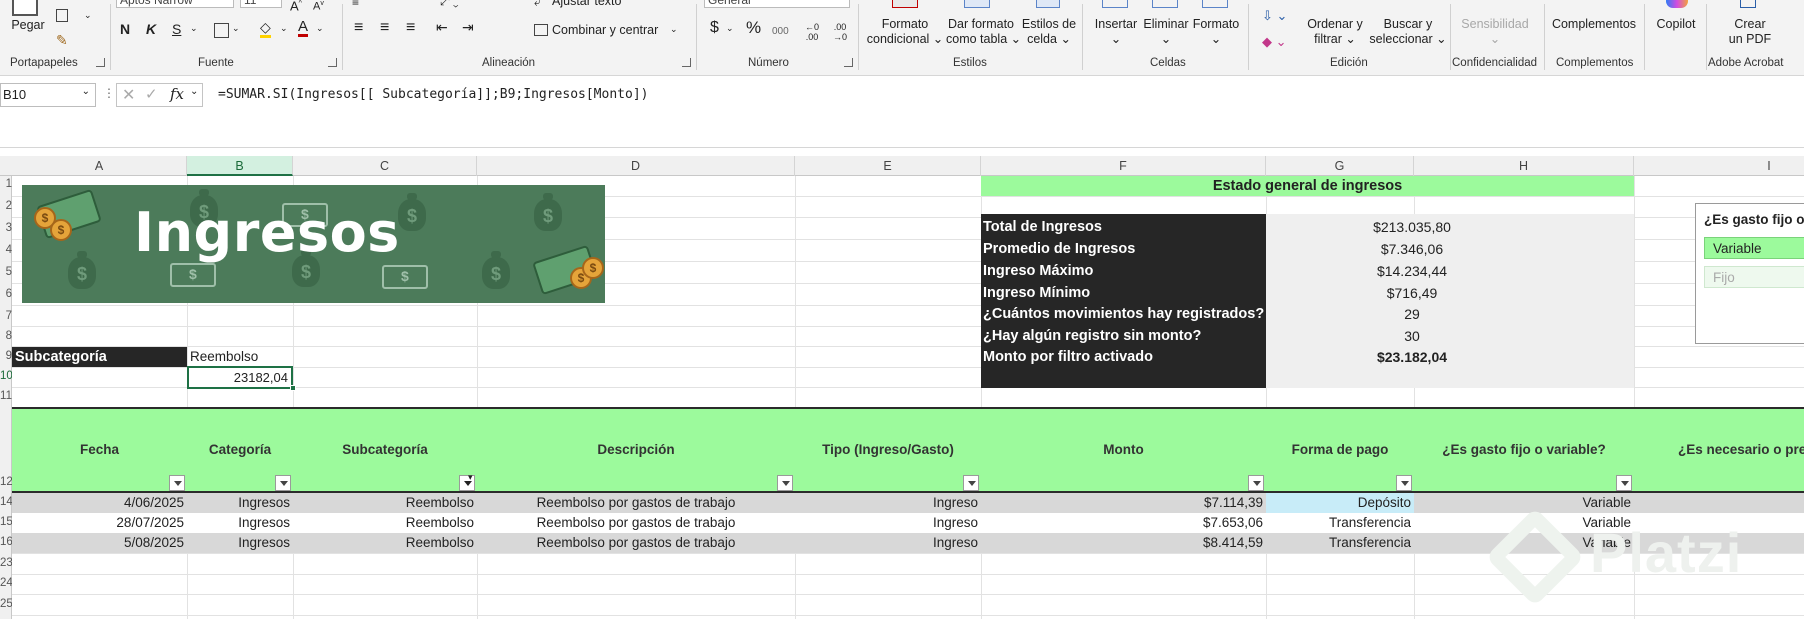 The height and width of the screenshot is (619, 1804). What do you see at coordinates (541, 30) in the screenshot?
I see `merge-center-icon` at bounding box center [541, 30].